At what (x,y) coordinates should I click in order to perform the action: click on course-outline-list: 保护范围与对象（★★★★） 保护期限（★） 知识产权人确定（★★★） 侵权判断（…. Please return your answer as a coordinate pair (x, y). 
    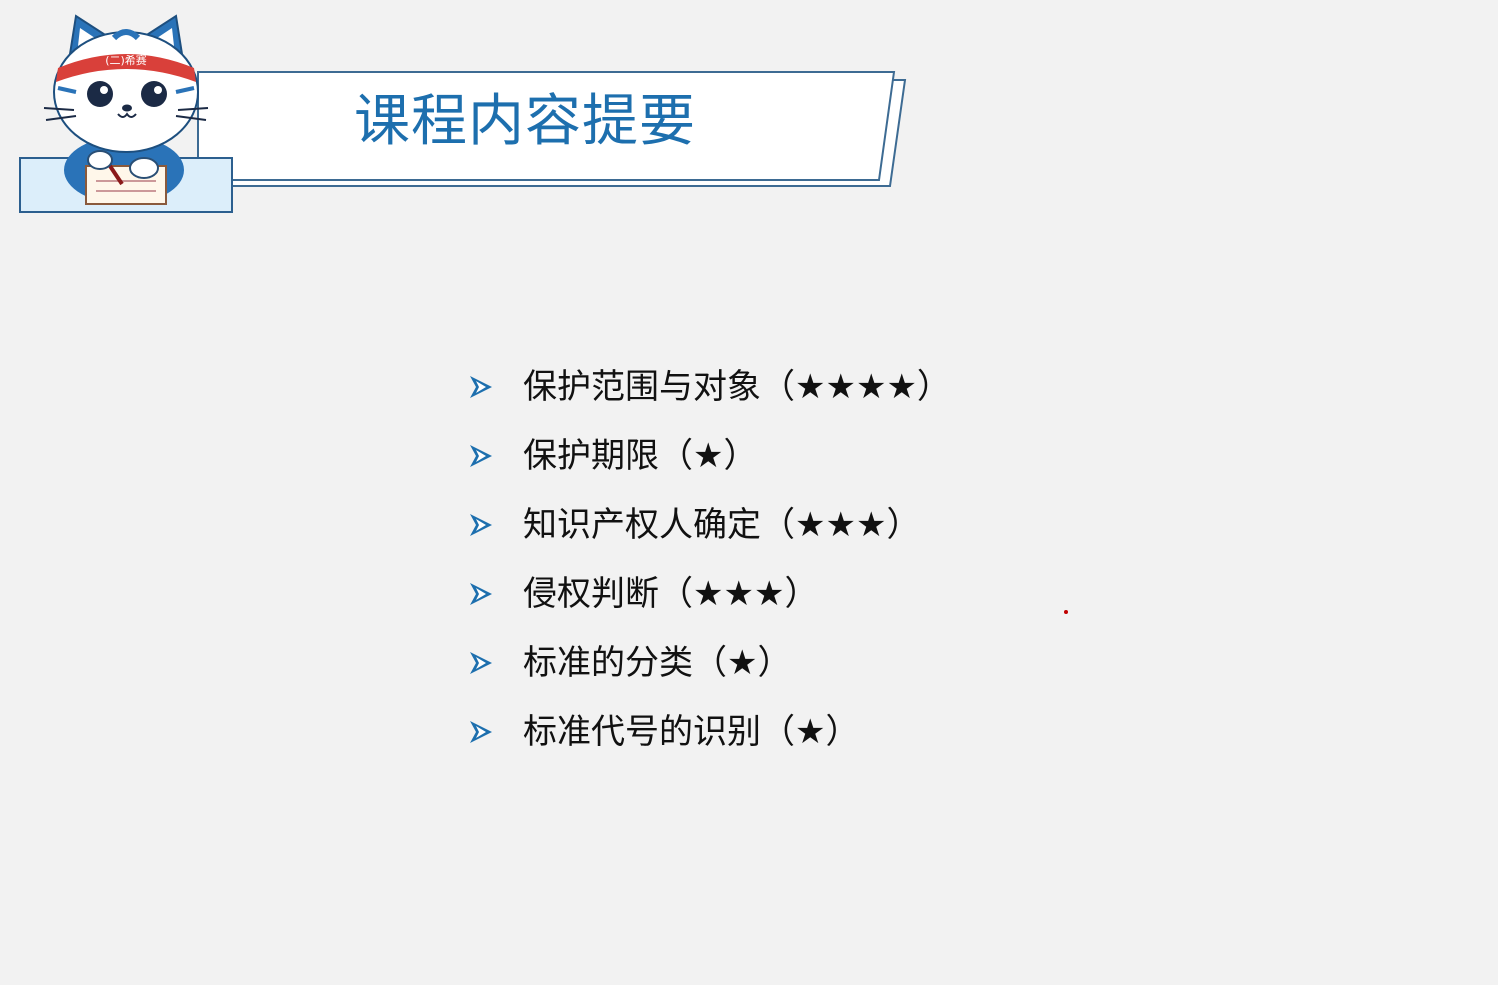
    Looking at the image, I should click on (708, 559).